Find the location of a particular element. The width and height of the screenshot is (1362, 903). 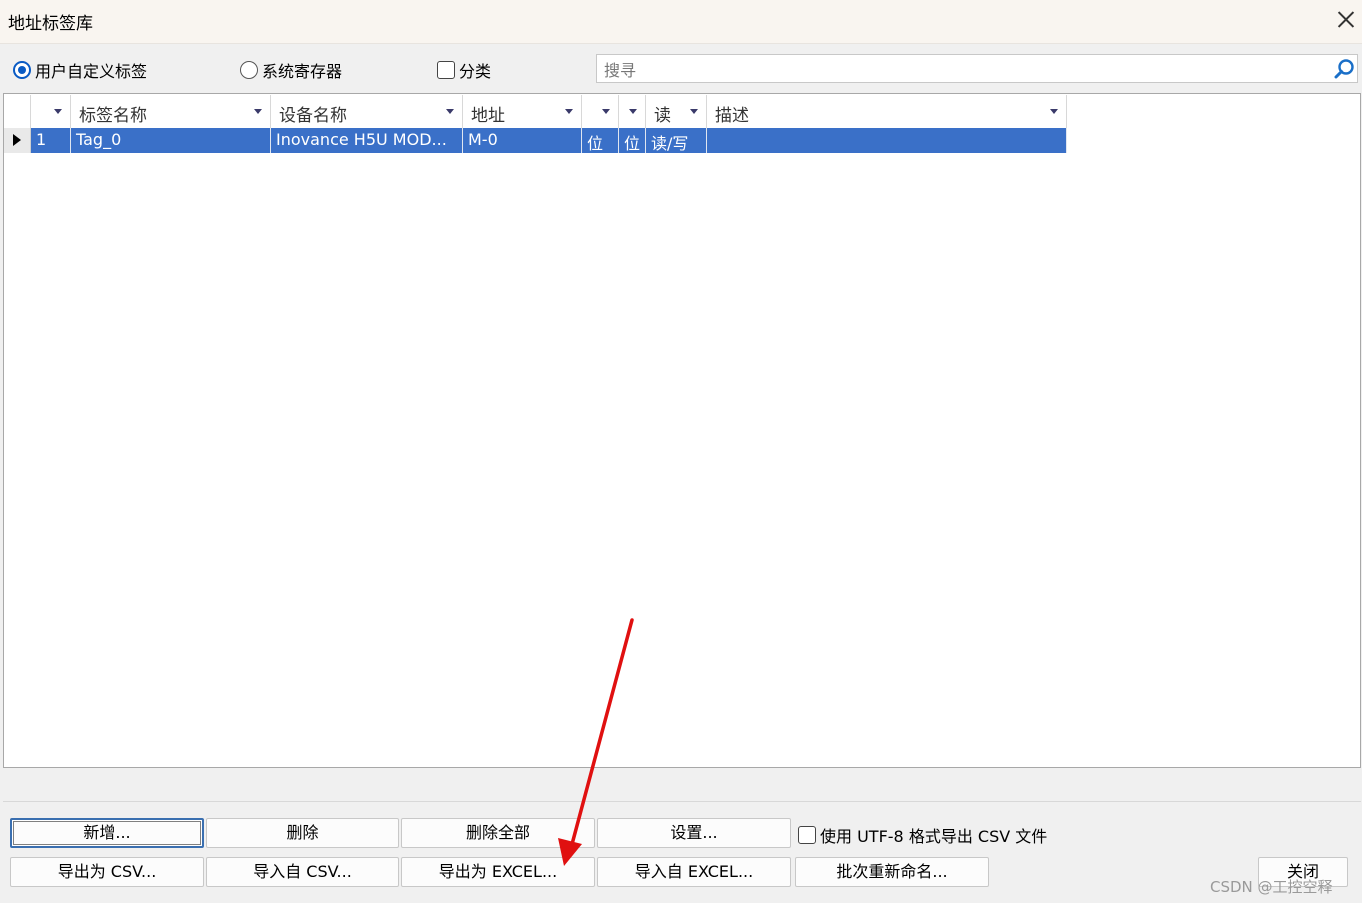

search-box is located at coordinates (977, 68).